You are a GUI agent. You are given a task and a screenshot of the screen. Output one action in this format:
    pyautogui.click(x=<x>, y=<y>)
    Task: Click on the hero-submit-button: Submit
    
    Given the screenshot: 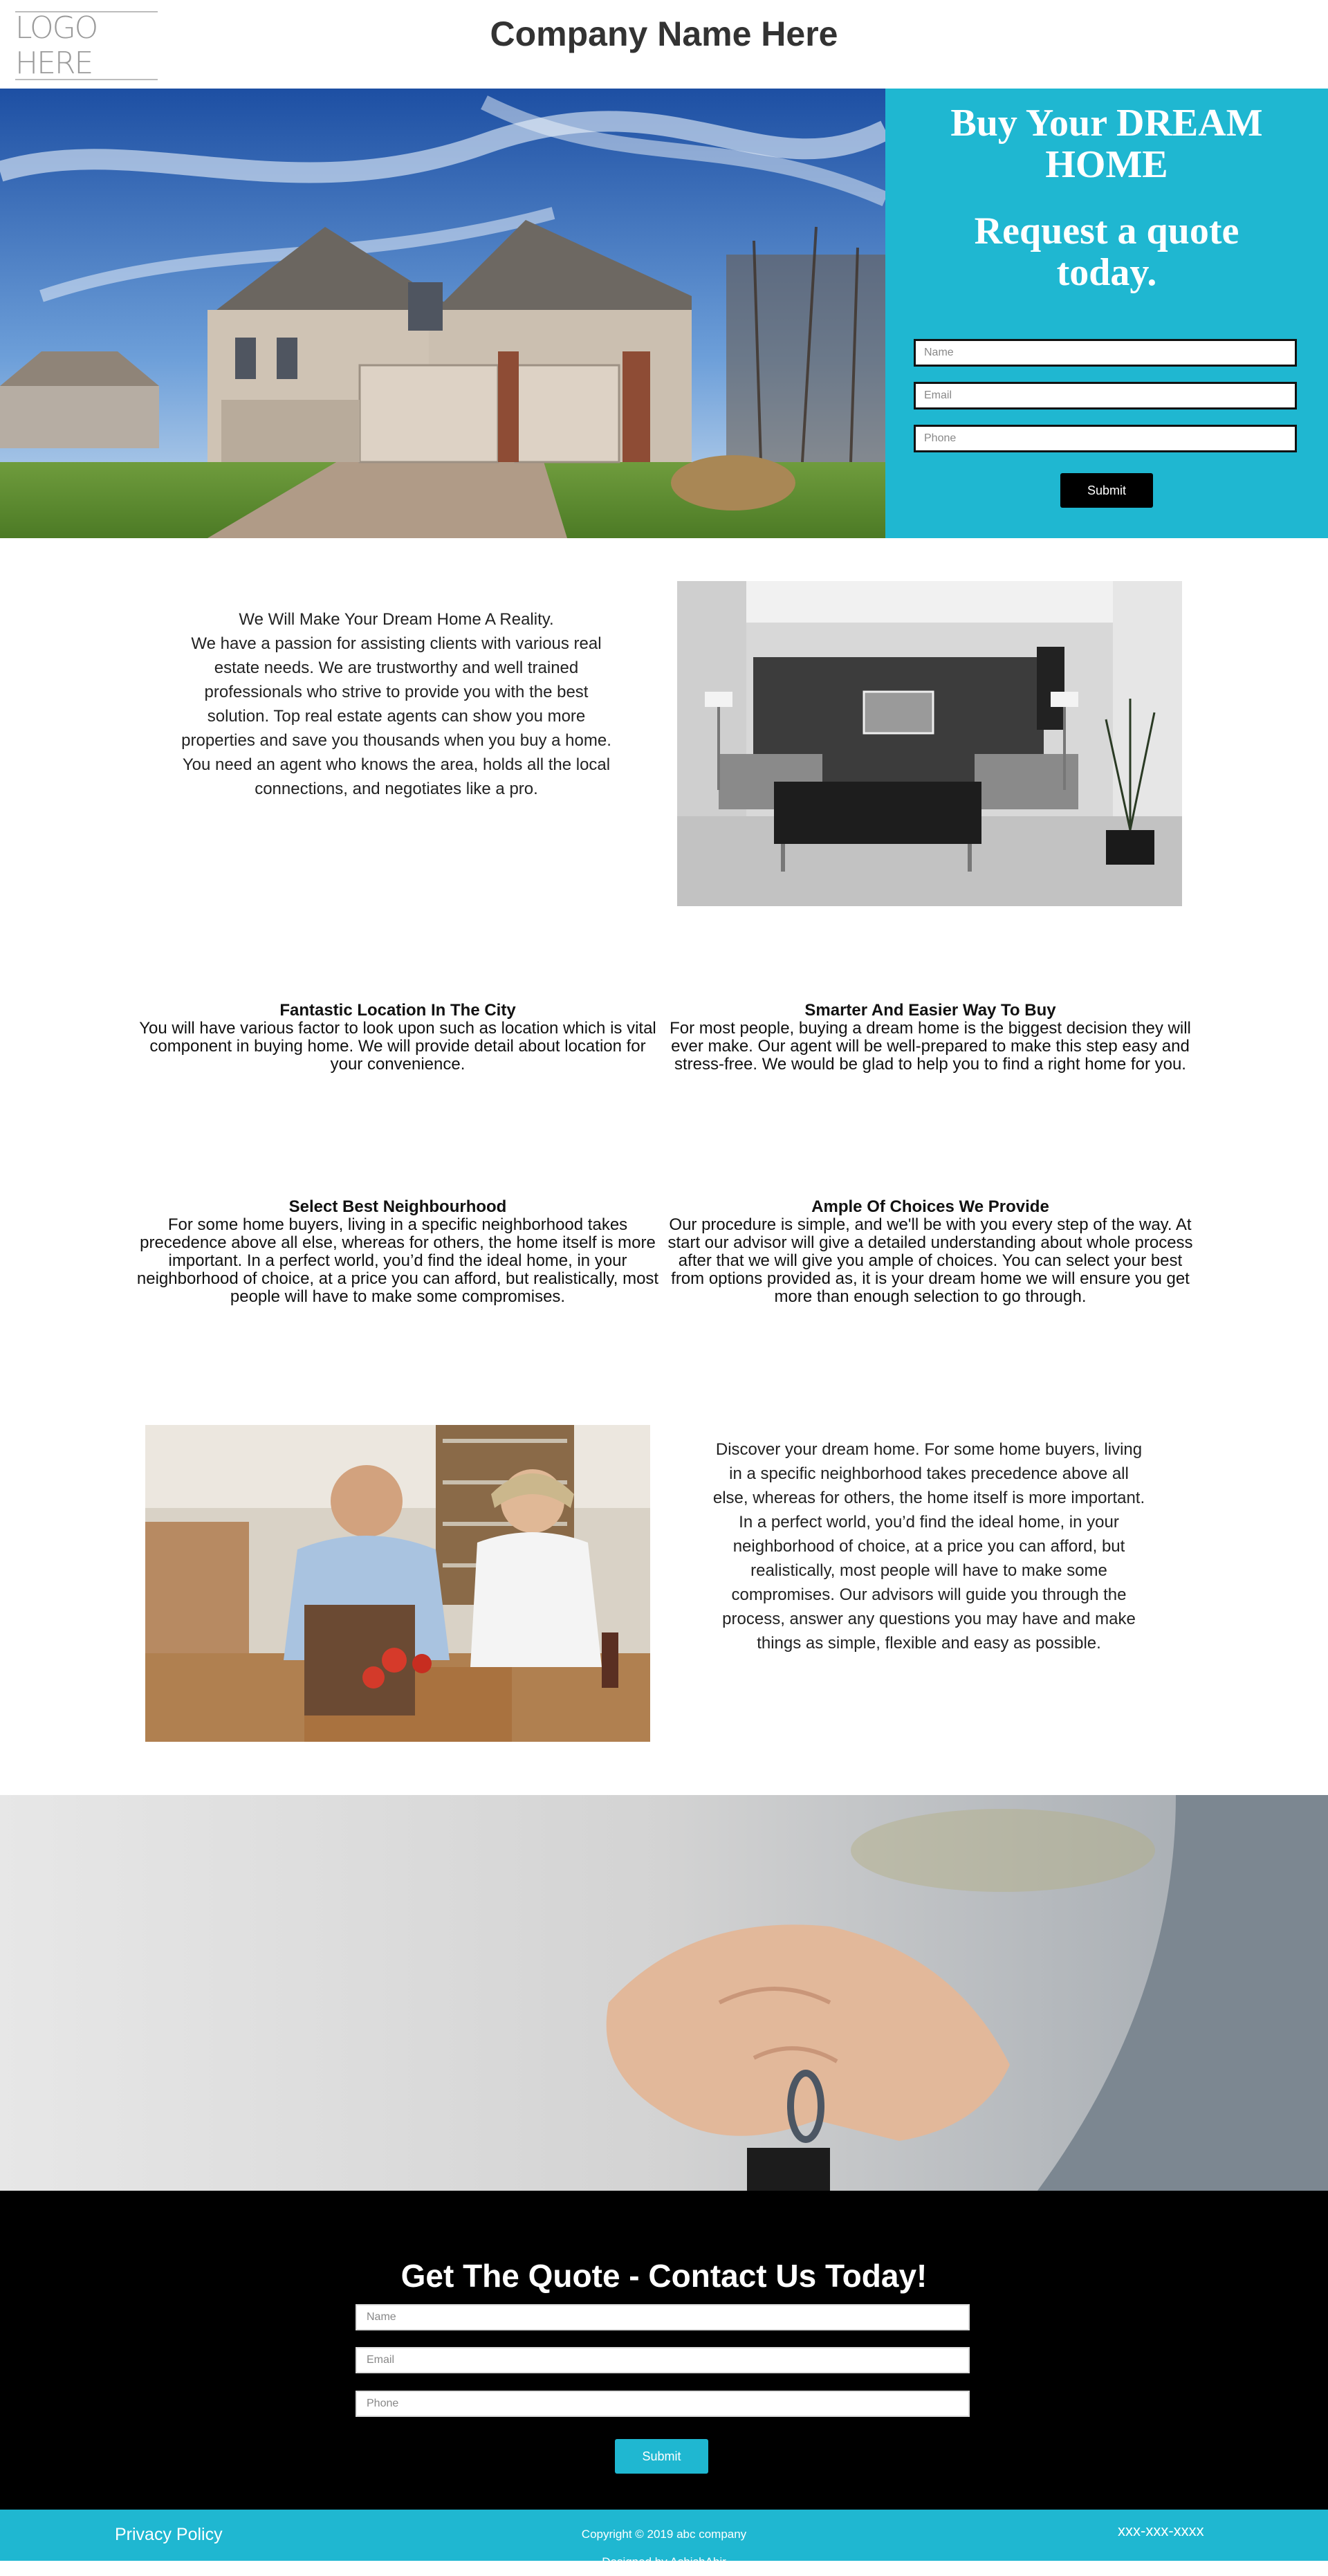 What is the action you would take?
    pyautogui.click(x=1106, y=490)
    